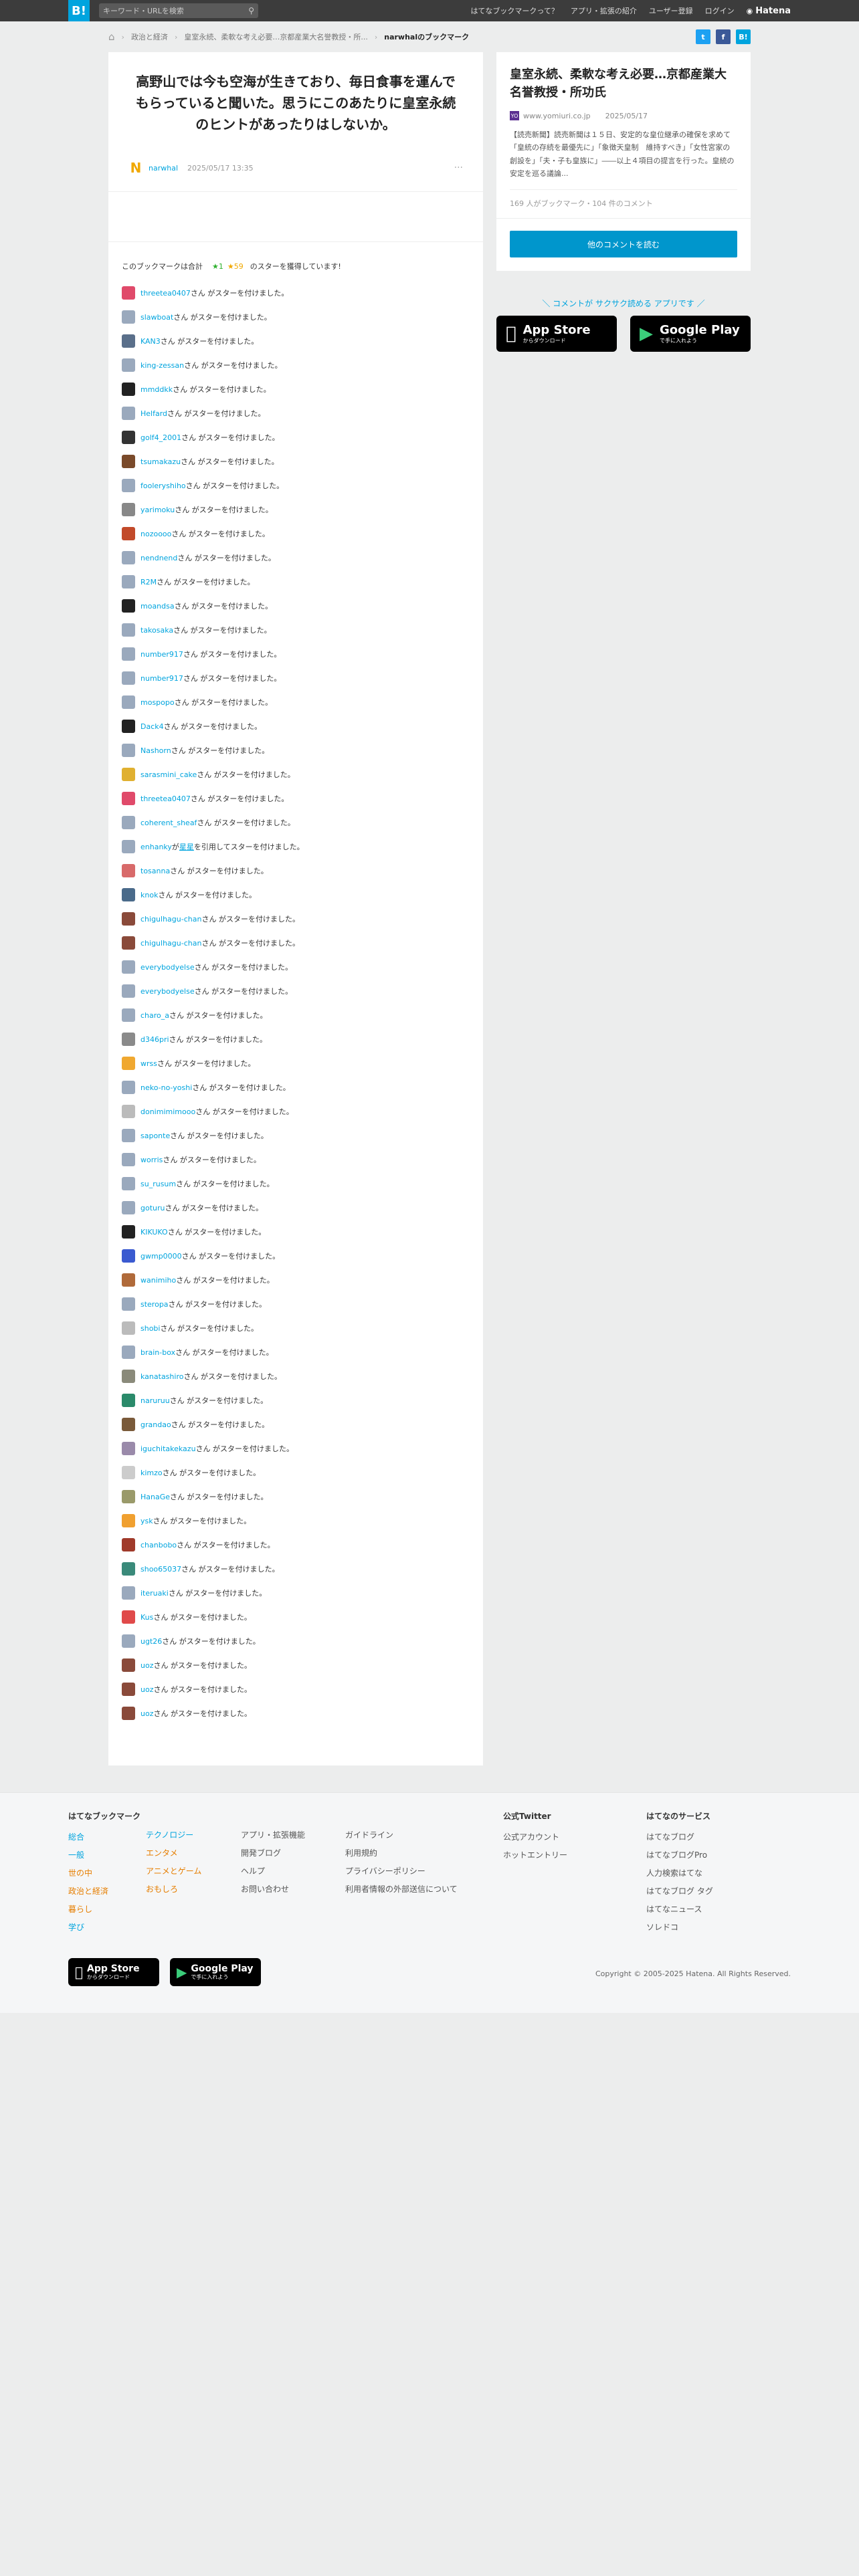  What do you see at coordinates (193, 1892) in the screenshot?
I see `footer-link: おもしろ` at bounding box center [193, 1892].